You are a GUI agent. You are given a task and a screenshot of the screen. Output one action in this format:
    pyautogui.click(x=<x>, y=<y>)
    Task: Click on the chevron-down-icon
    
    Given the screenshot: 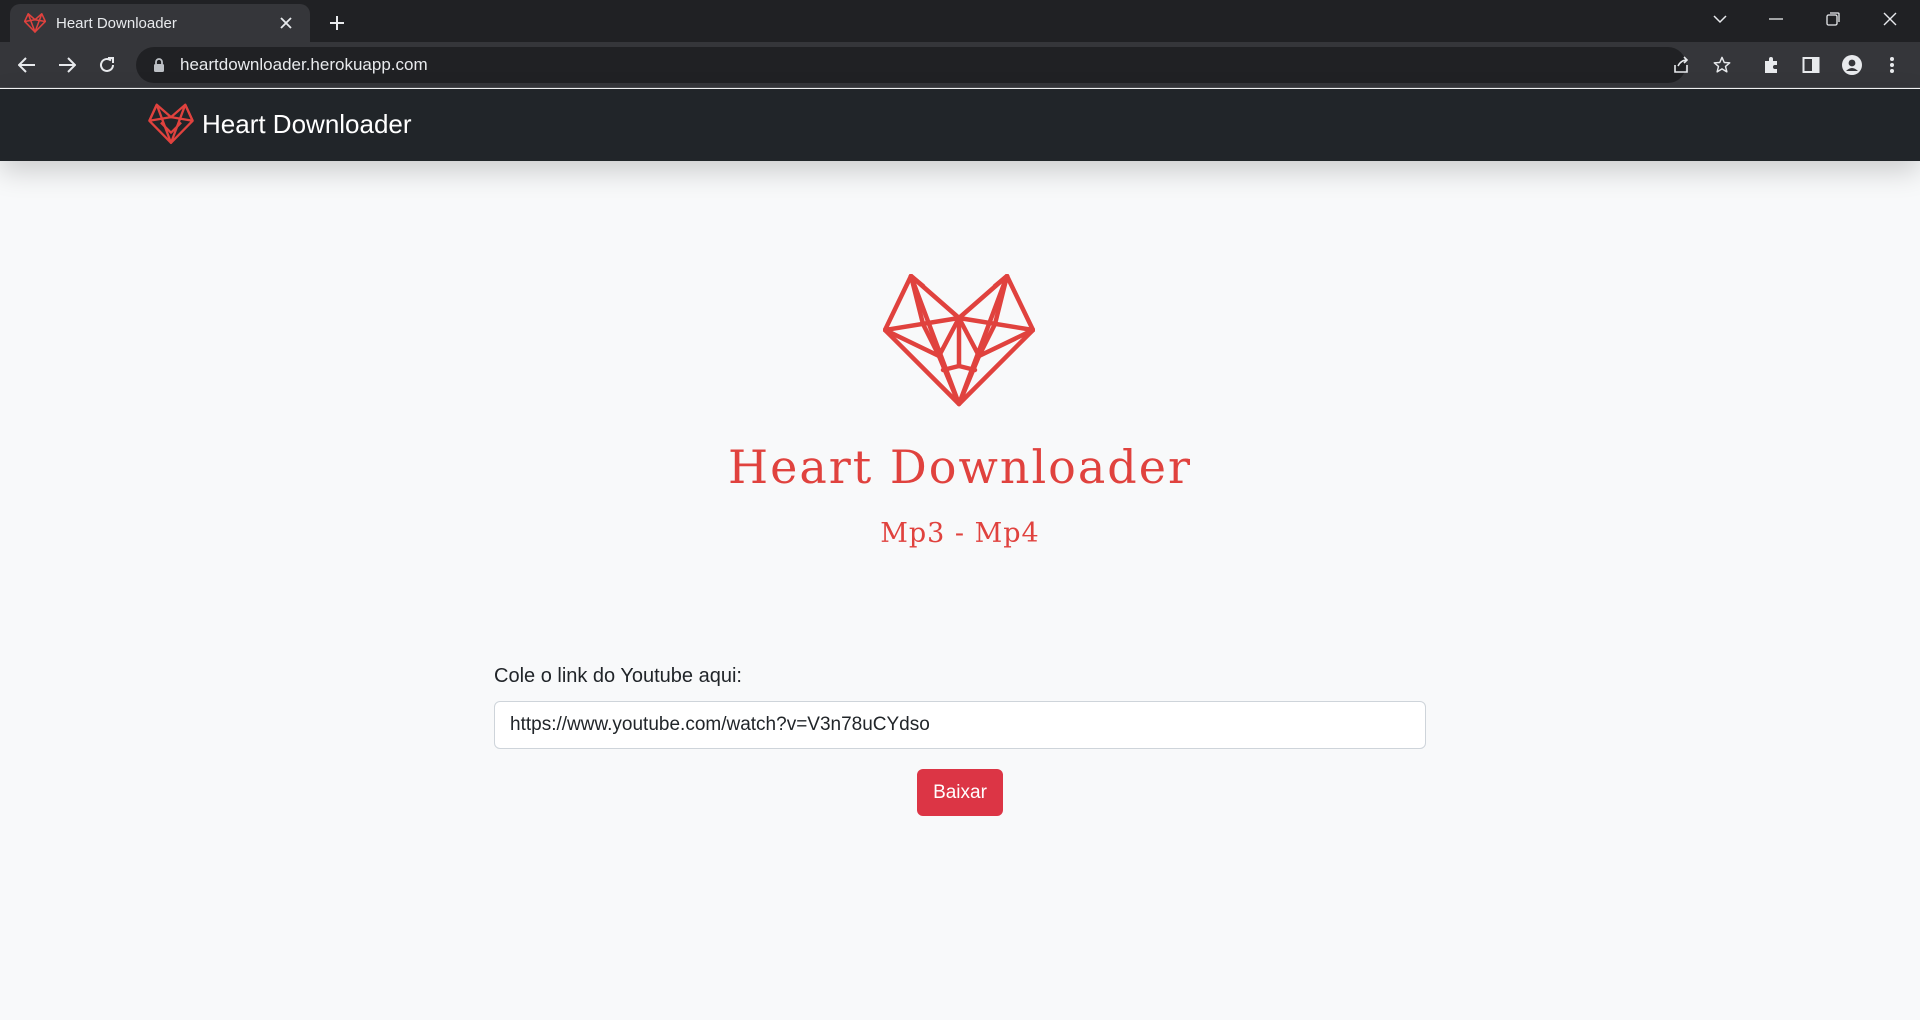 What is the action you would take?
    pyautogui.click(x=1720, y=19)
    